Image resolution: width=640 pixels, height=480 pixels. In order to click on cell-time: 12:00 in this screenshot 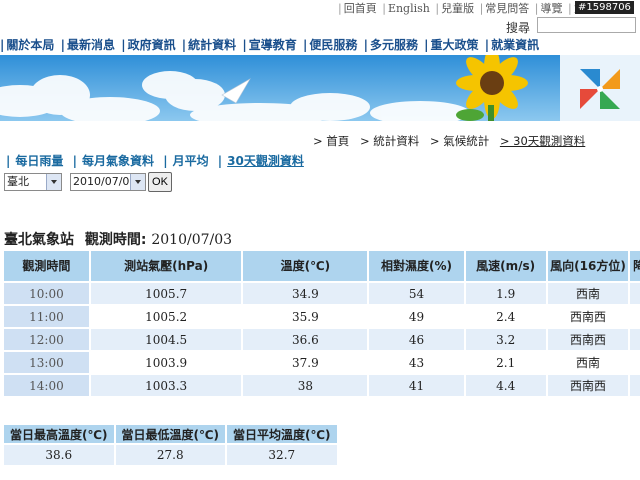, I will do `click(46, 339)`.